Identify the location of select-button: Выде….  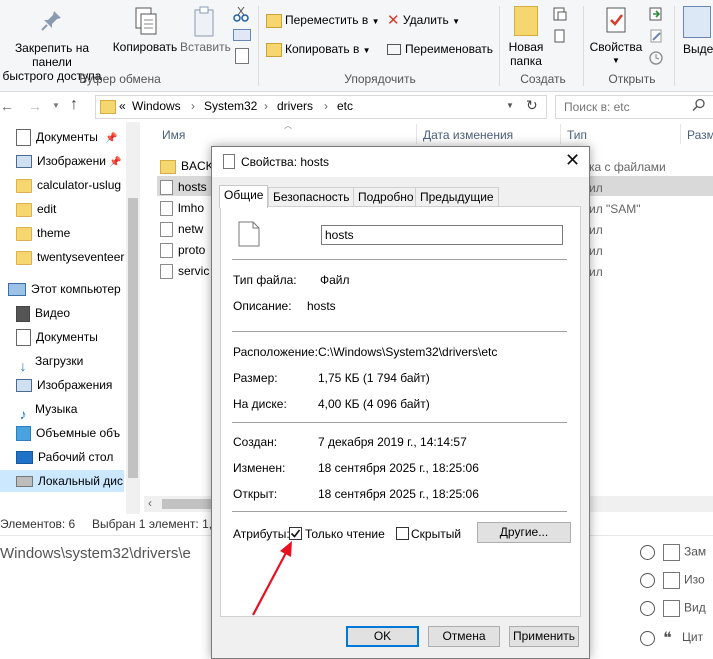
(698, 31).